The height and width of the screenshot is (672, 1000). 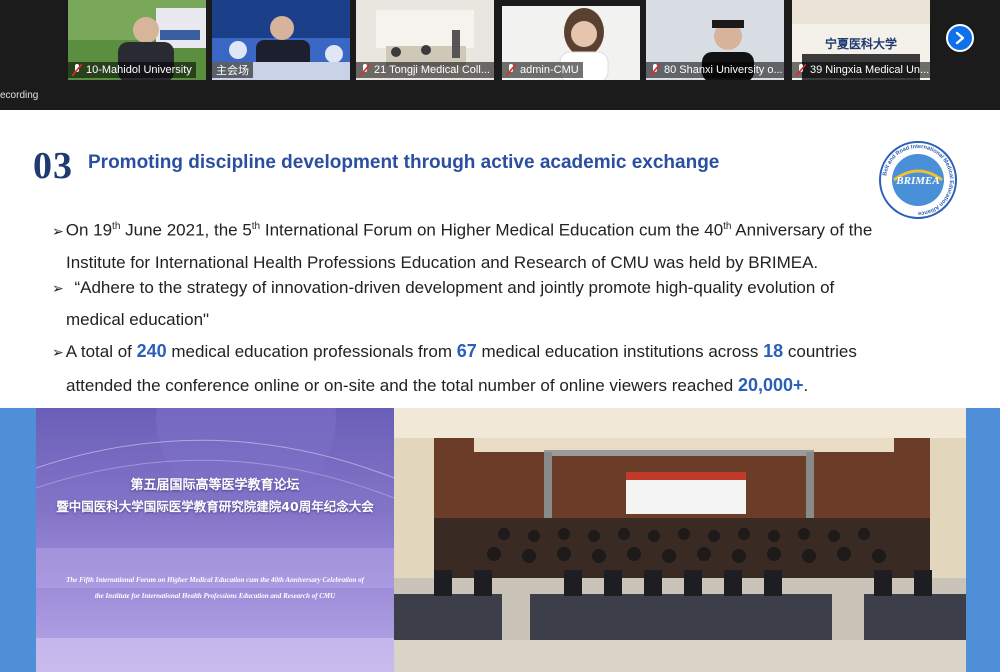 What do you see at coordinates (500, 97) in the screenshot?
I see `recording-bar: ecording` at bounding box center [500, 97].